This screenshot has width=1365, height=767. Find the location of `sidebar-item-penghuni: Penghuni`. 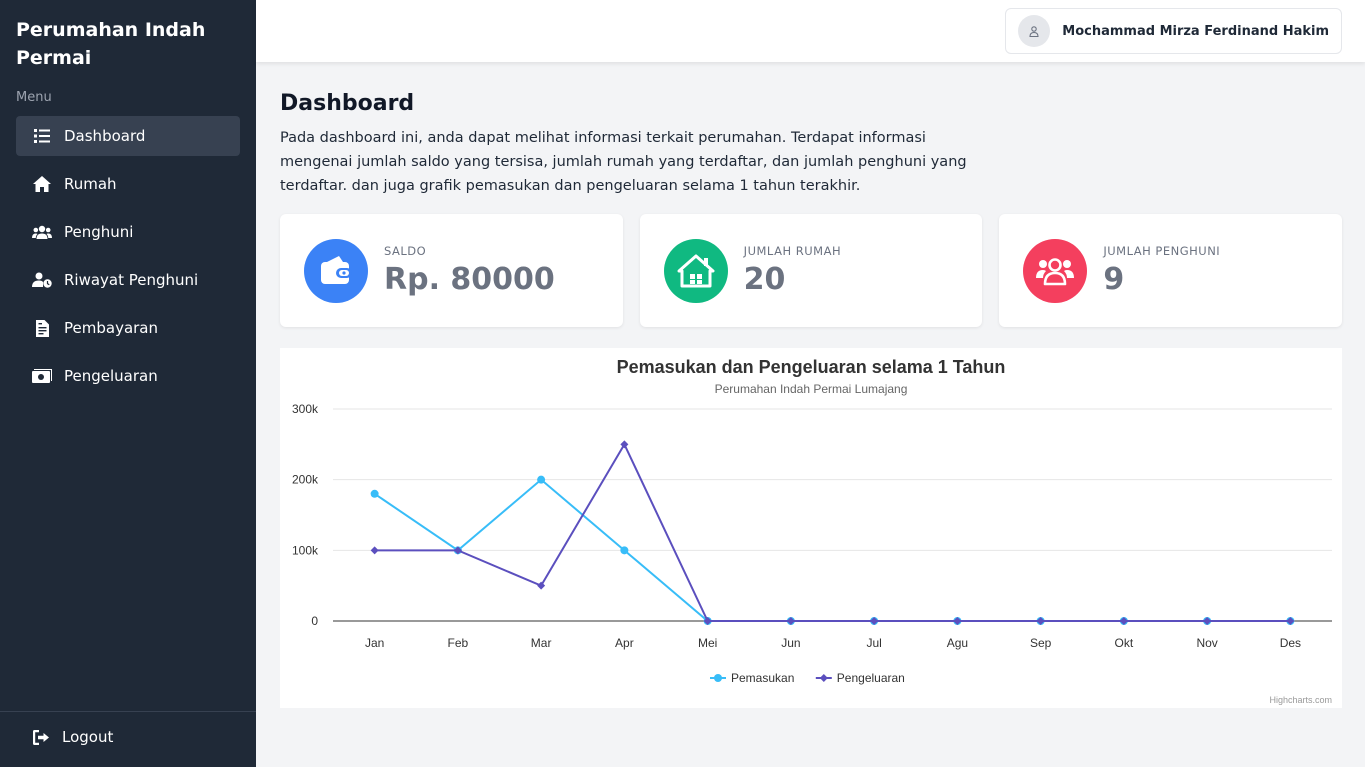

sidebar-item-penghuni: Penghuni is located at coordinates (128, 232).